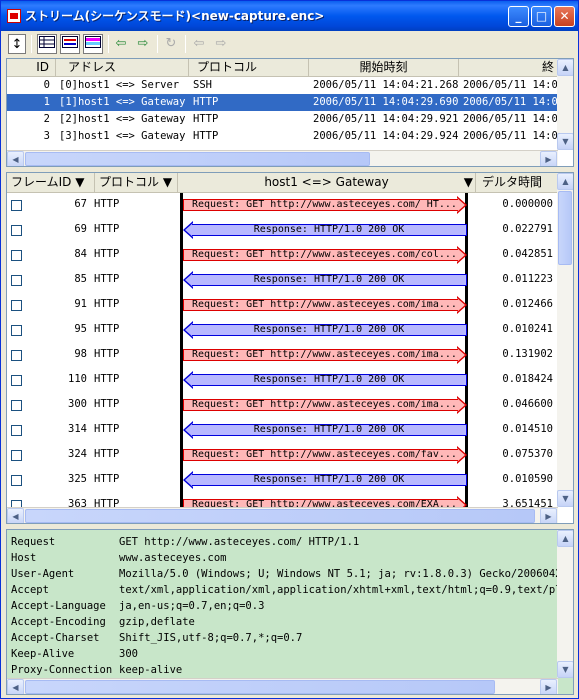 The height and width of the screenshot is (699, 579). What do you see at coordinates (121, 44) in the screenshot?
I see `back-arrow-icon: ⇦` at bounding box center [121, 44].